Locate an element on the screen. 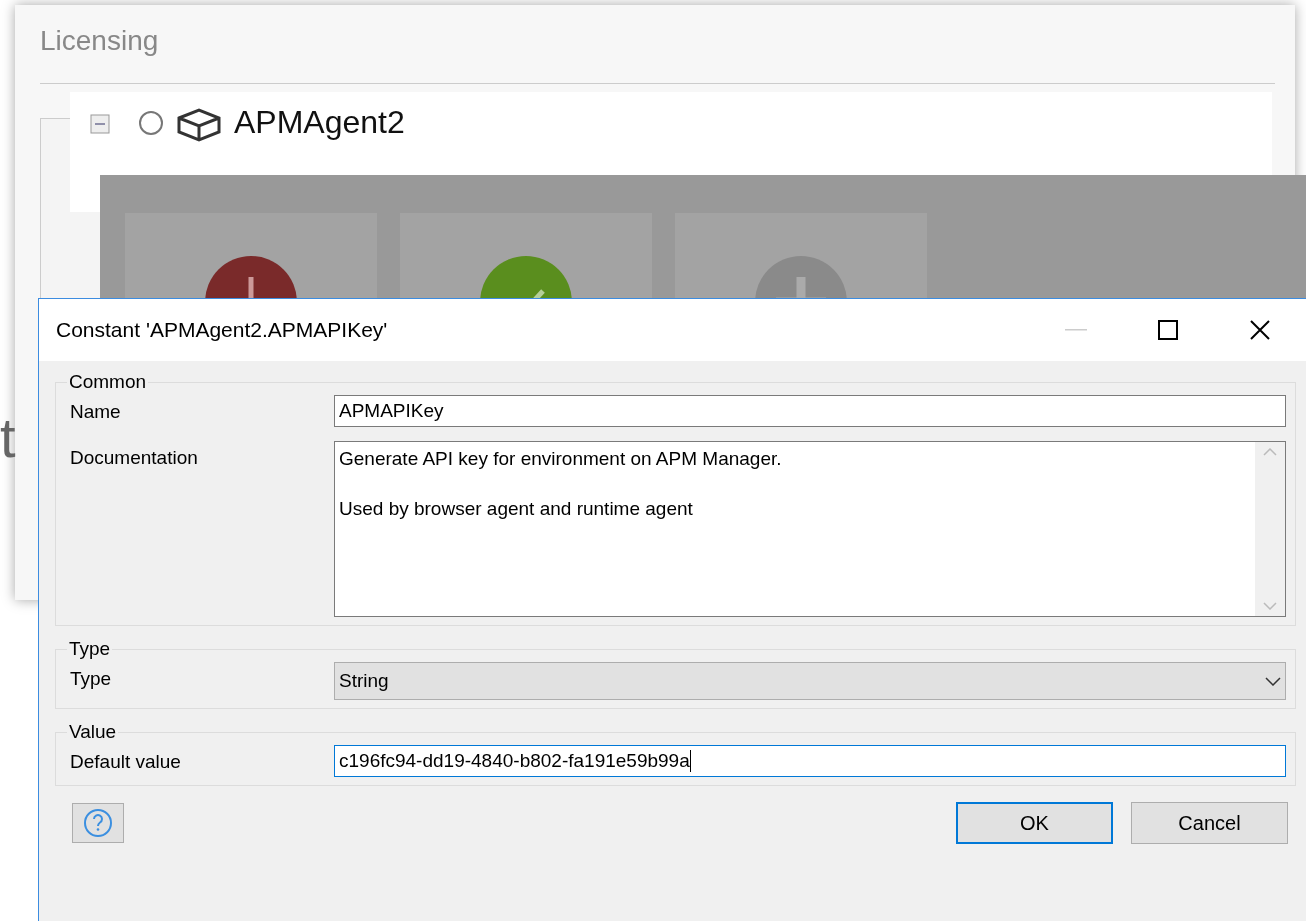 The image size is (1306, 921). dialog-title: Constant 'APMAgent2.APMAPIKey' is located at coordinates (222, 330).